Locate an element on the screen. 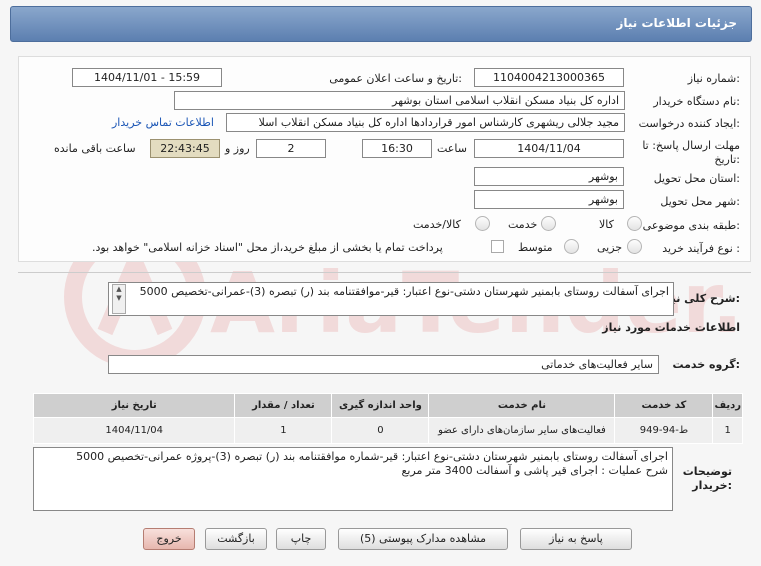 The image size is (761, 566). process-type-label: نوع فرآیند خرید : is located at coordinates (701, 248).